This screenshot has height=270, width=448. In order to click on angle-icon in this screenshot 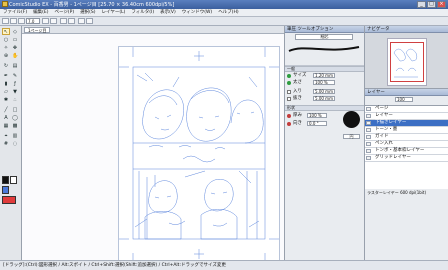, I will do `click(289, 124)`.